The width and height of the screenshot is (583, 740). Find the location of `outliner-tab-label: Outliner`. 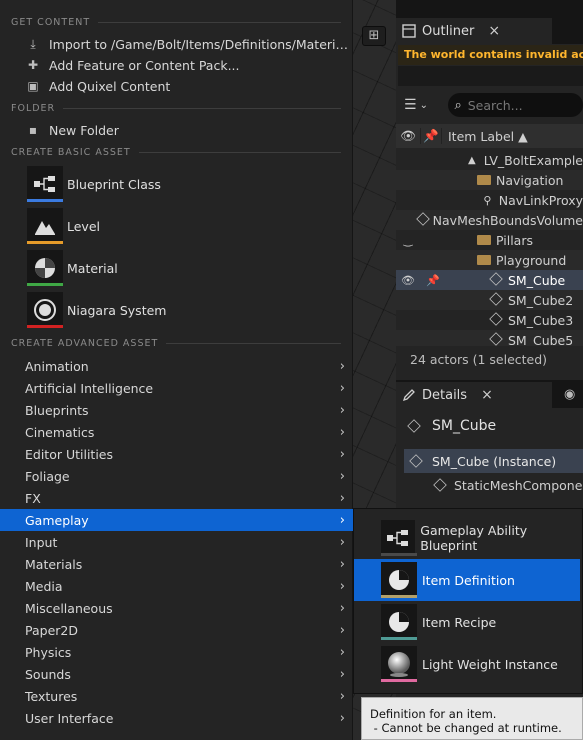

outliner-tab-label: Outliner is located at coordinates (448, 31).